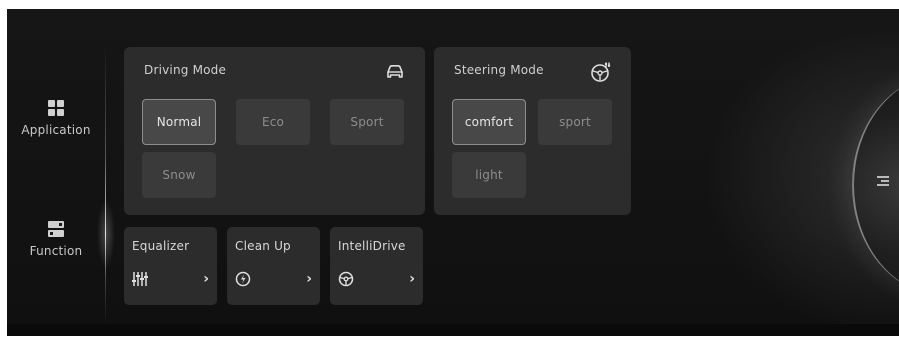 This screenshot has height=342, width=899. Describe the element at coordinates (883, 182) in the screenshot. I see `drawer-handle-icon` at that location.